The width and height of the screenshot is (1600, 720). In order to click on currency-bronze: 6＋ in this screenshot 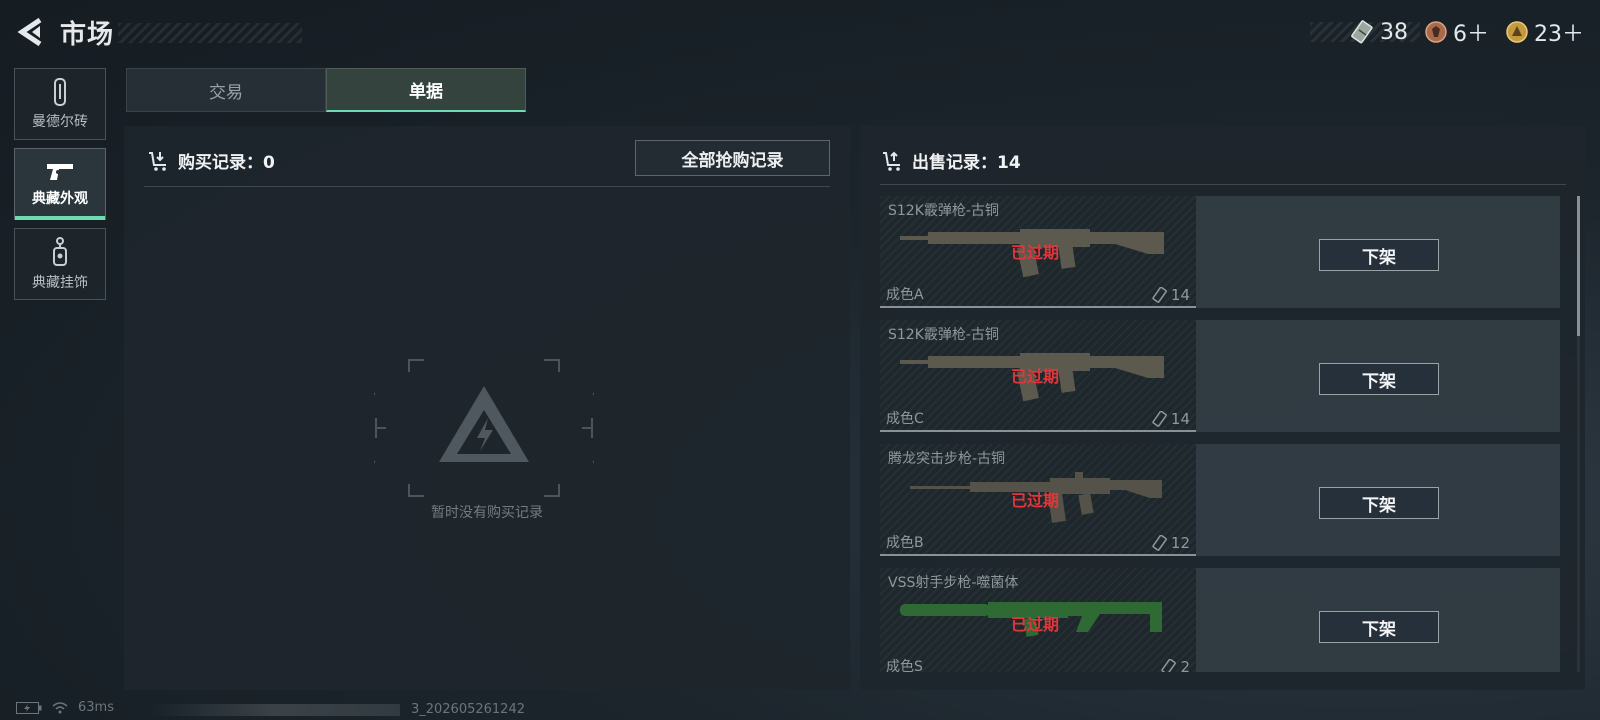, I will do `click(1456, 32)`.